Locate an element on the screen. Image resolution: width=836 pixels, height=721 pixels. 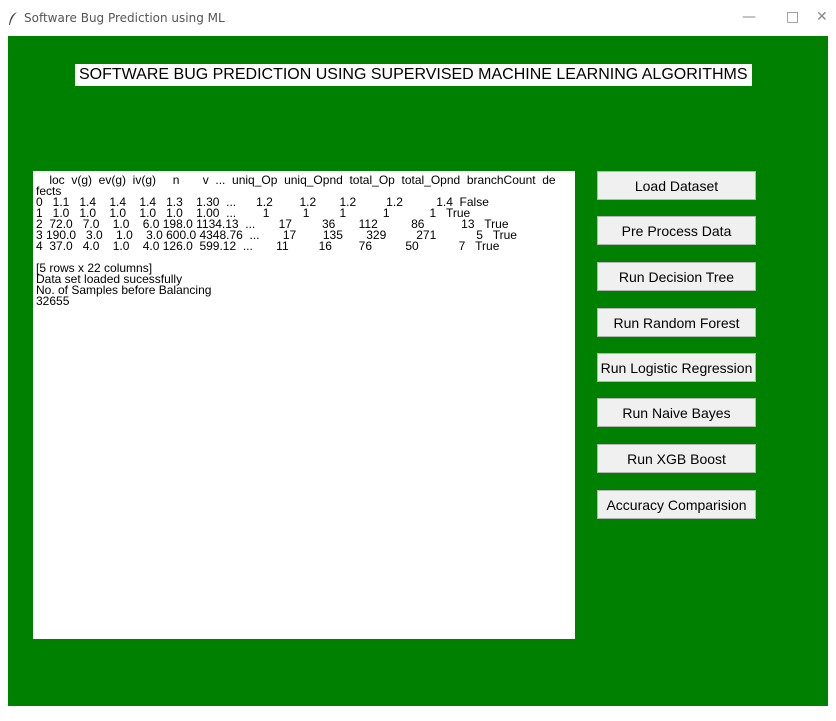
close-button: ✕ is located at coordinates (822, 17).